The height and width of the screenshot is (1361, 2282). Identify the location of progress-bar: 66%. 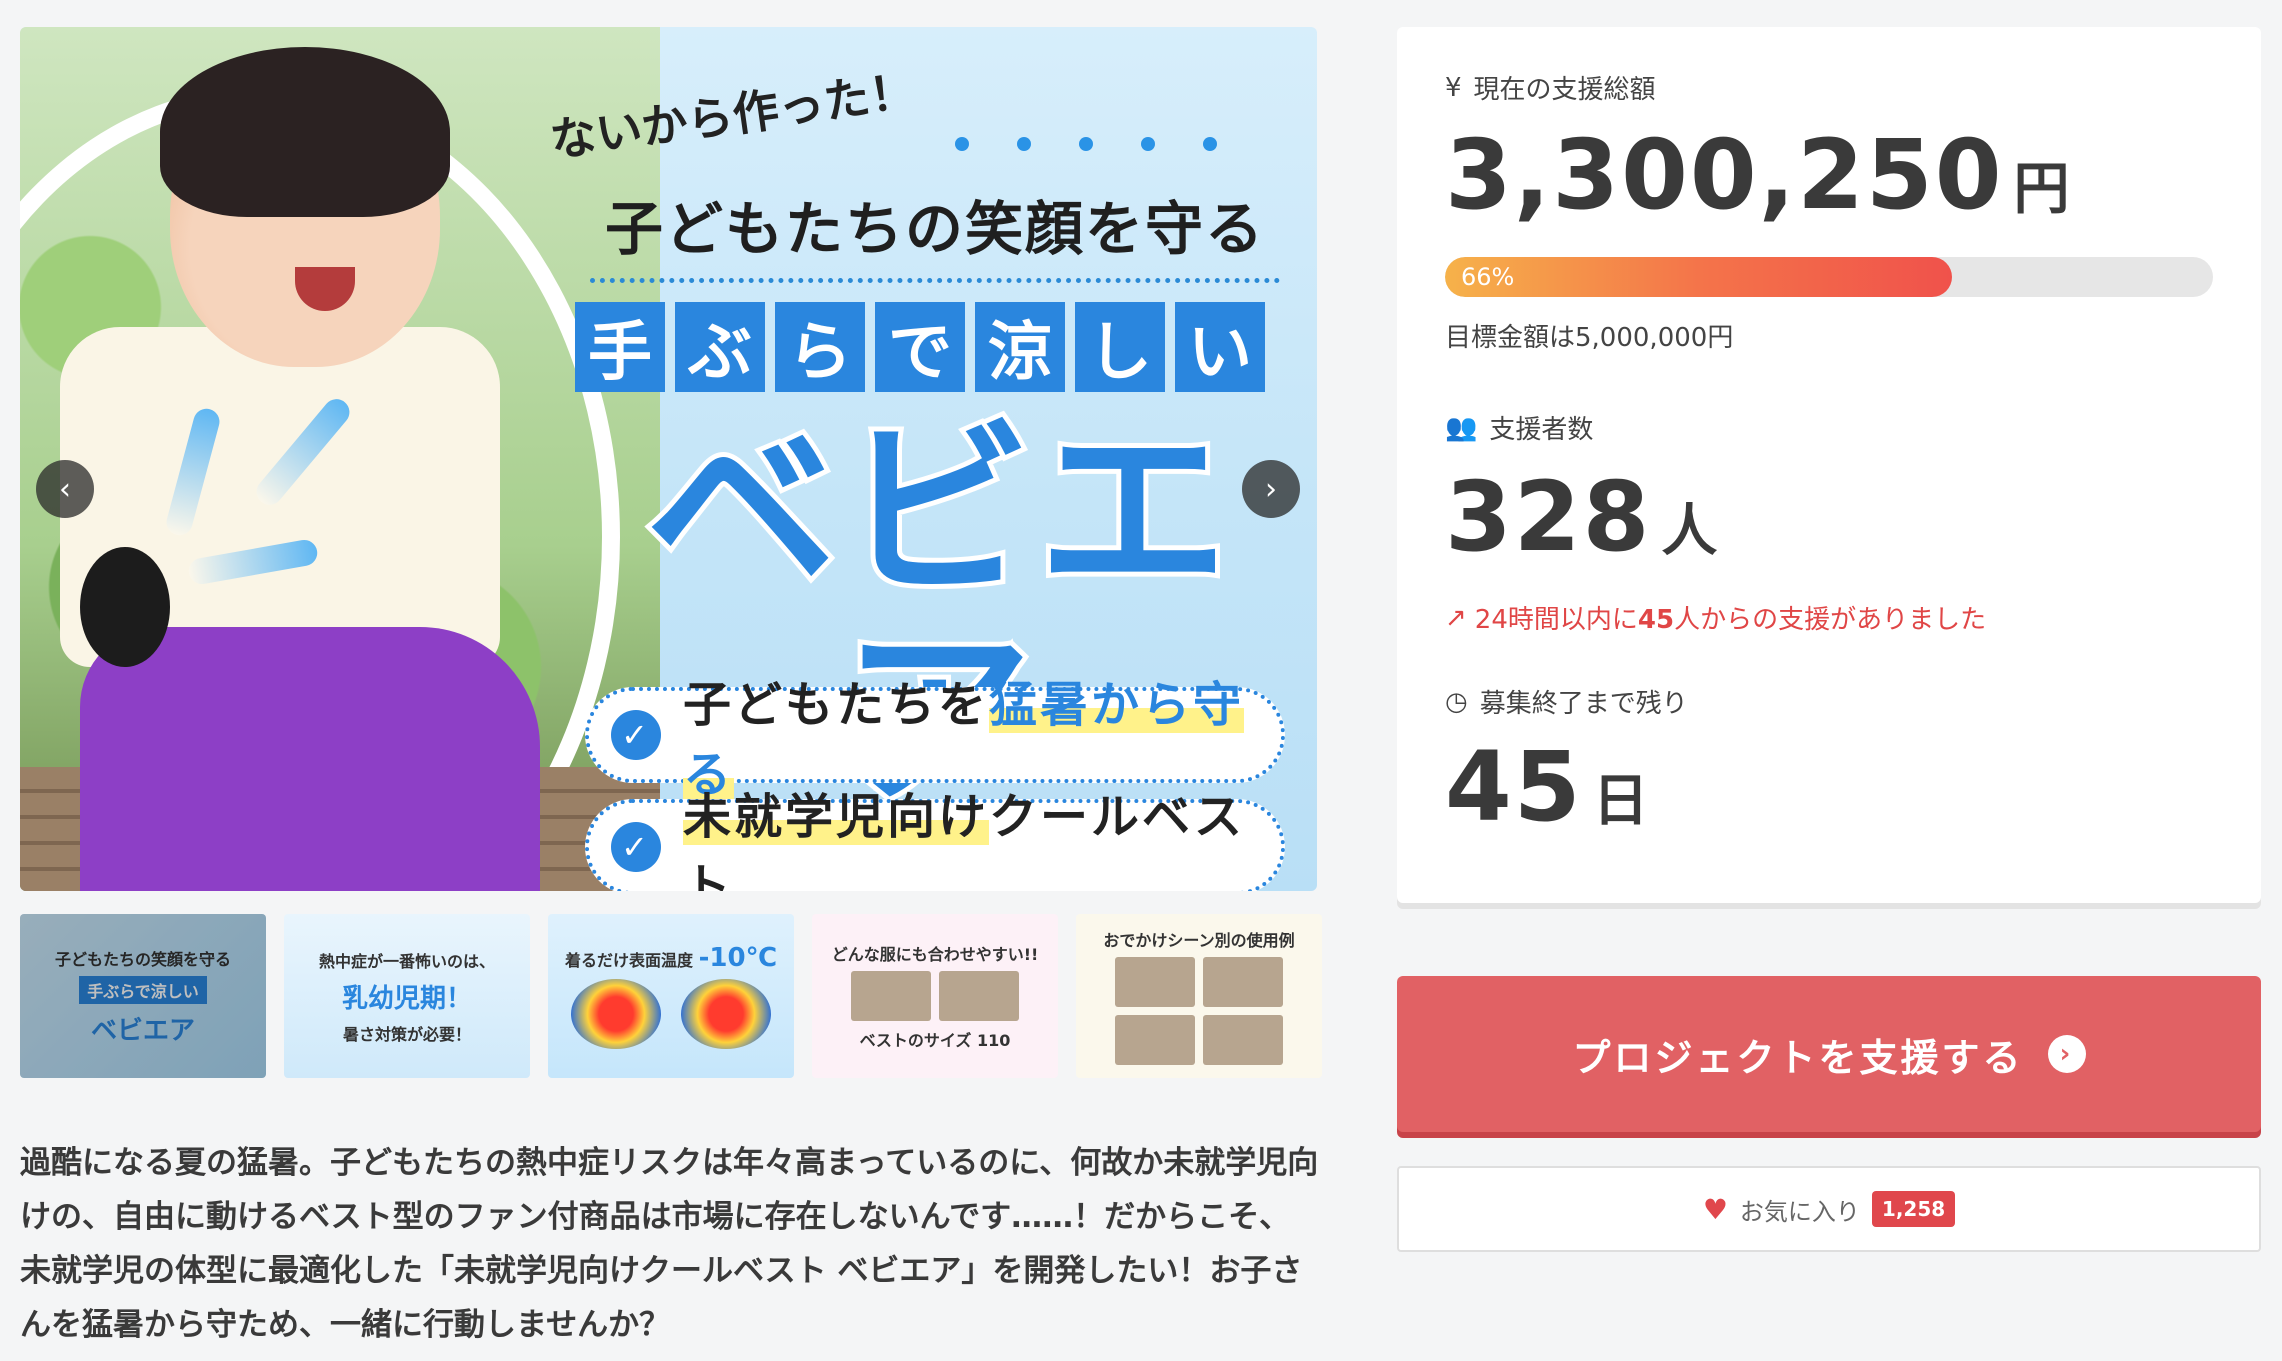
(1829, 277).